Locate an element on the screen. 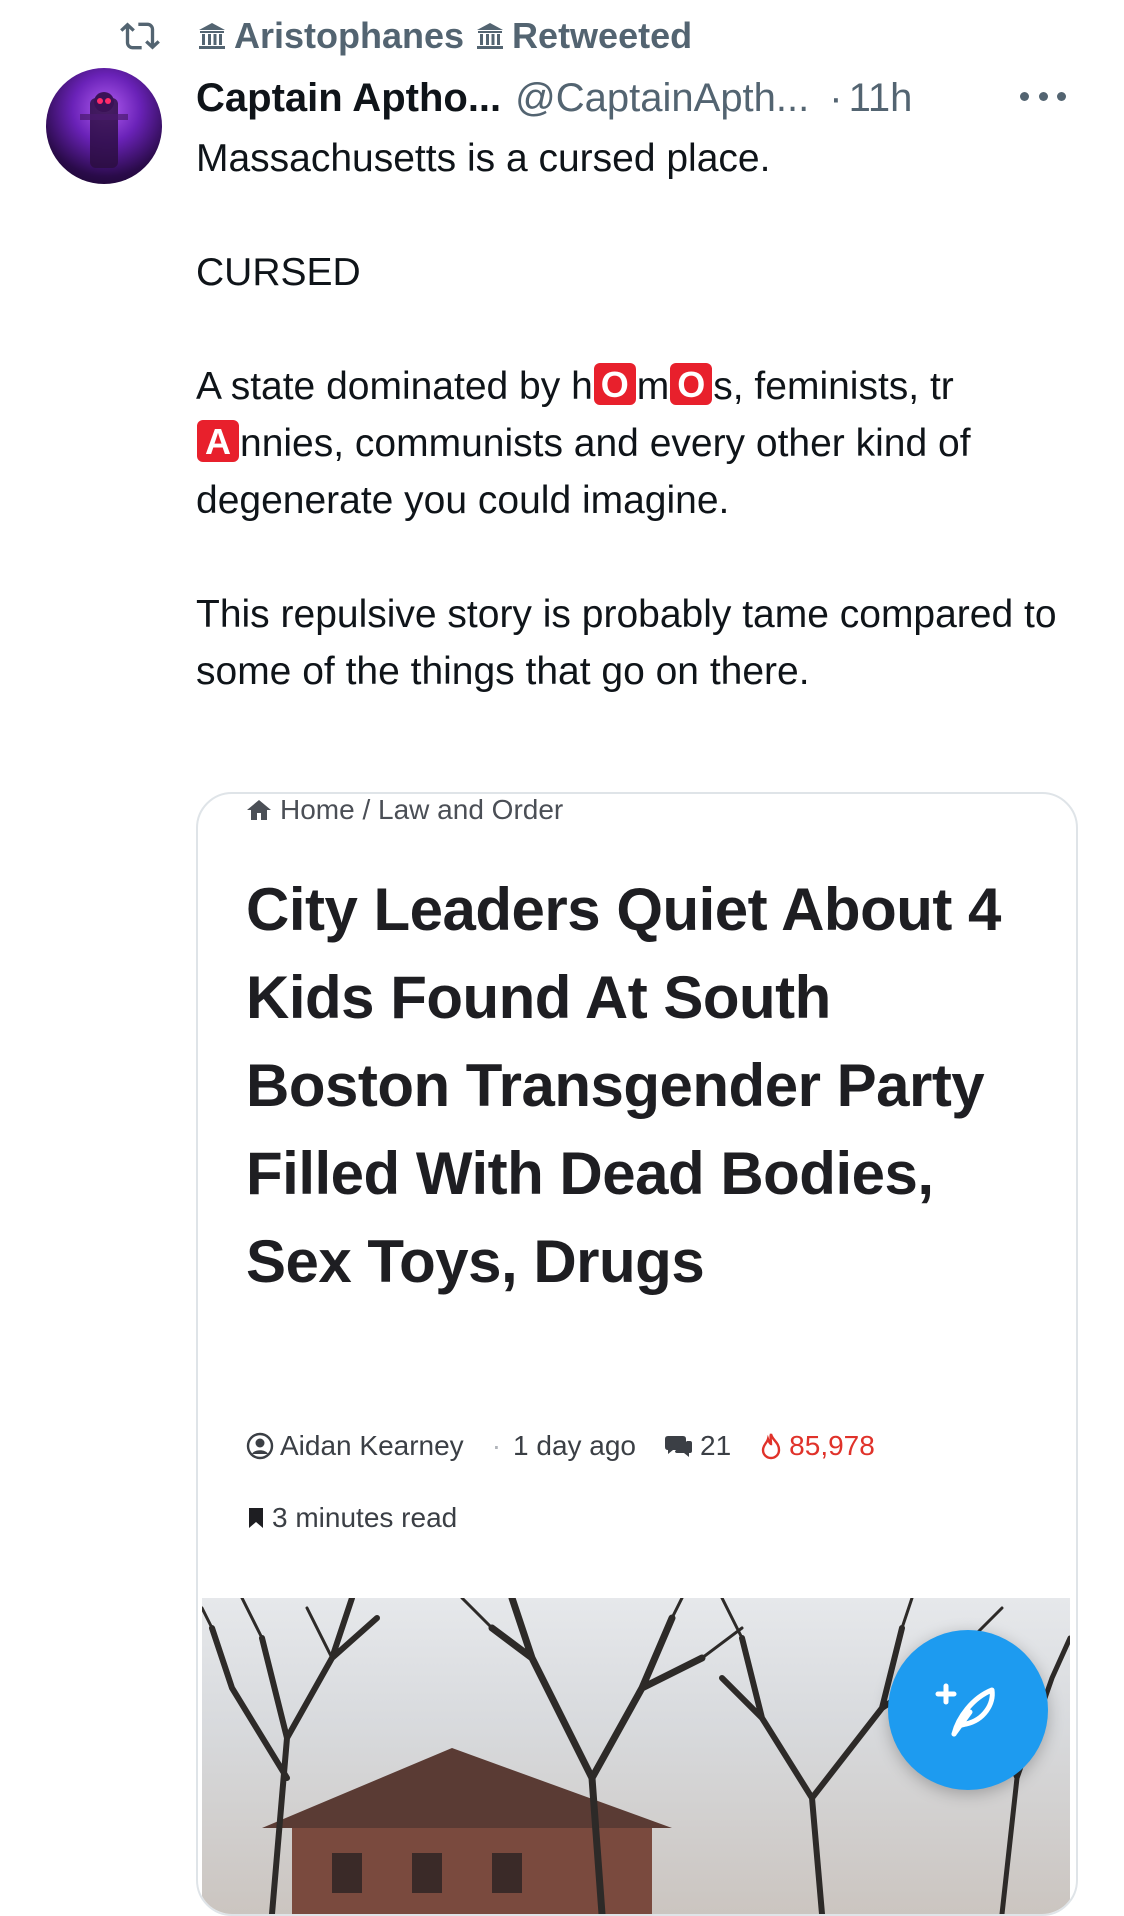  home-icon is located at coordinates (259, 810).